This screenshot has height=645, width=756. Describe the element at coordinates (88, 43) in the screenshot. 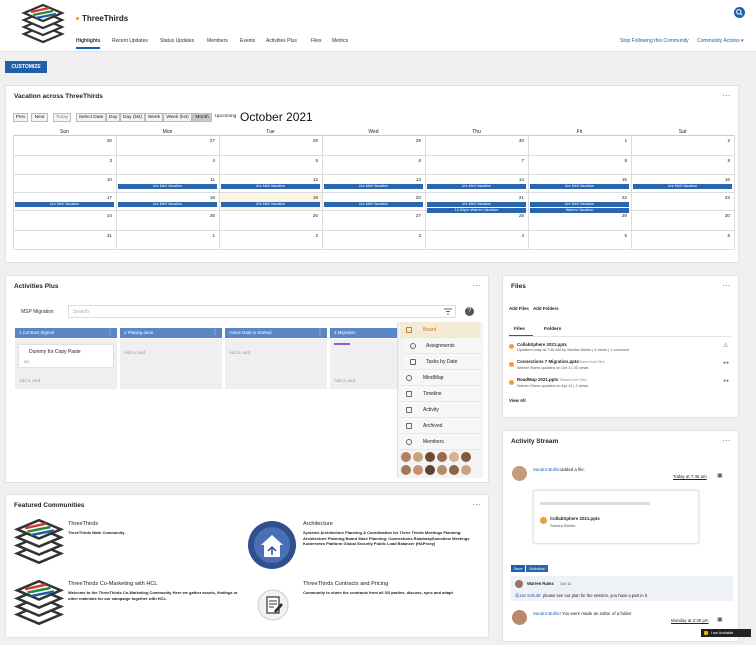

I see `tab-highlights: Highlights` at that location.